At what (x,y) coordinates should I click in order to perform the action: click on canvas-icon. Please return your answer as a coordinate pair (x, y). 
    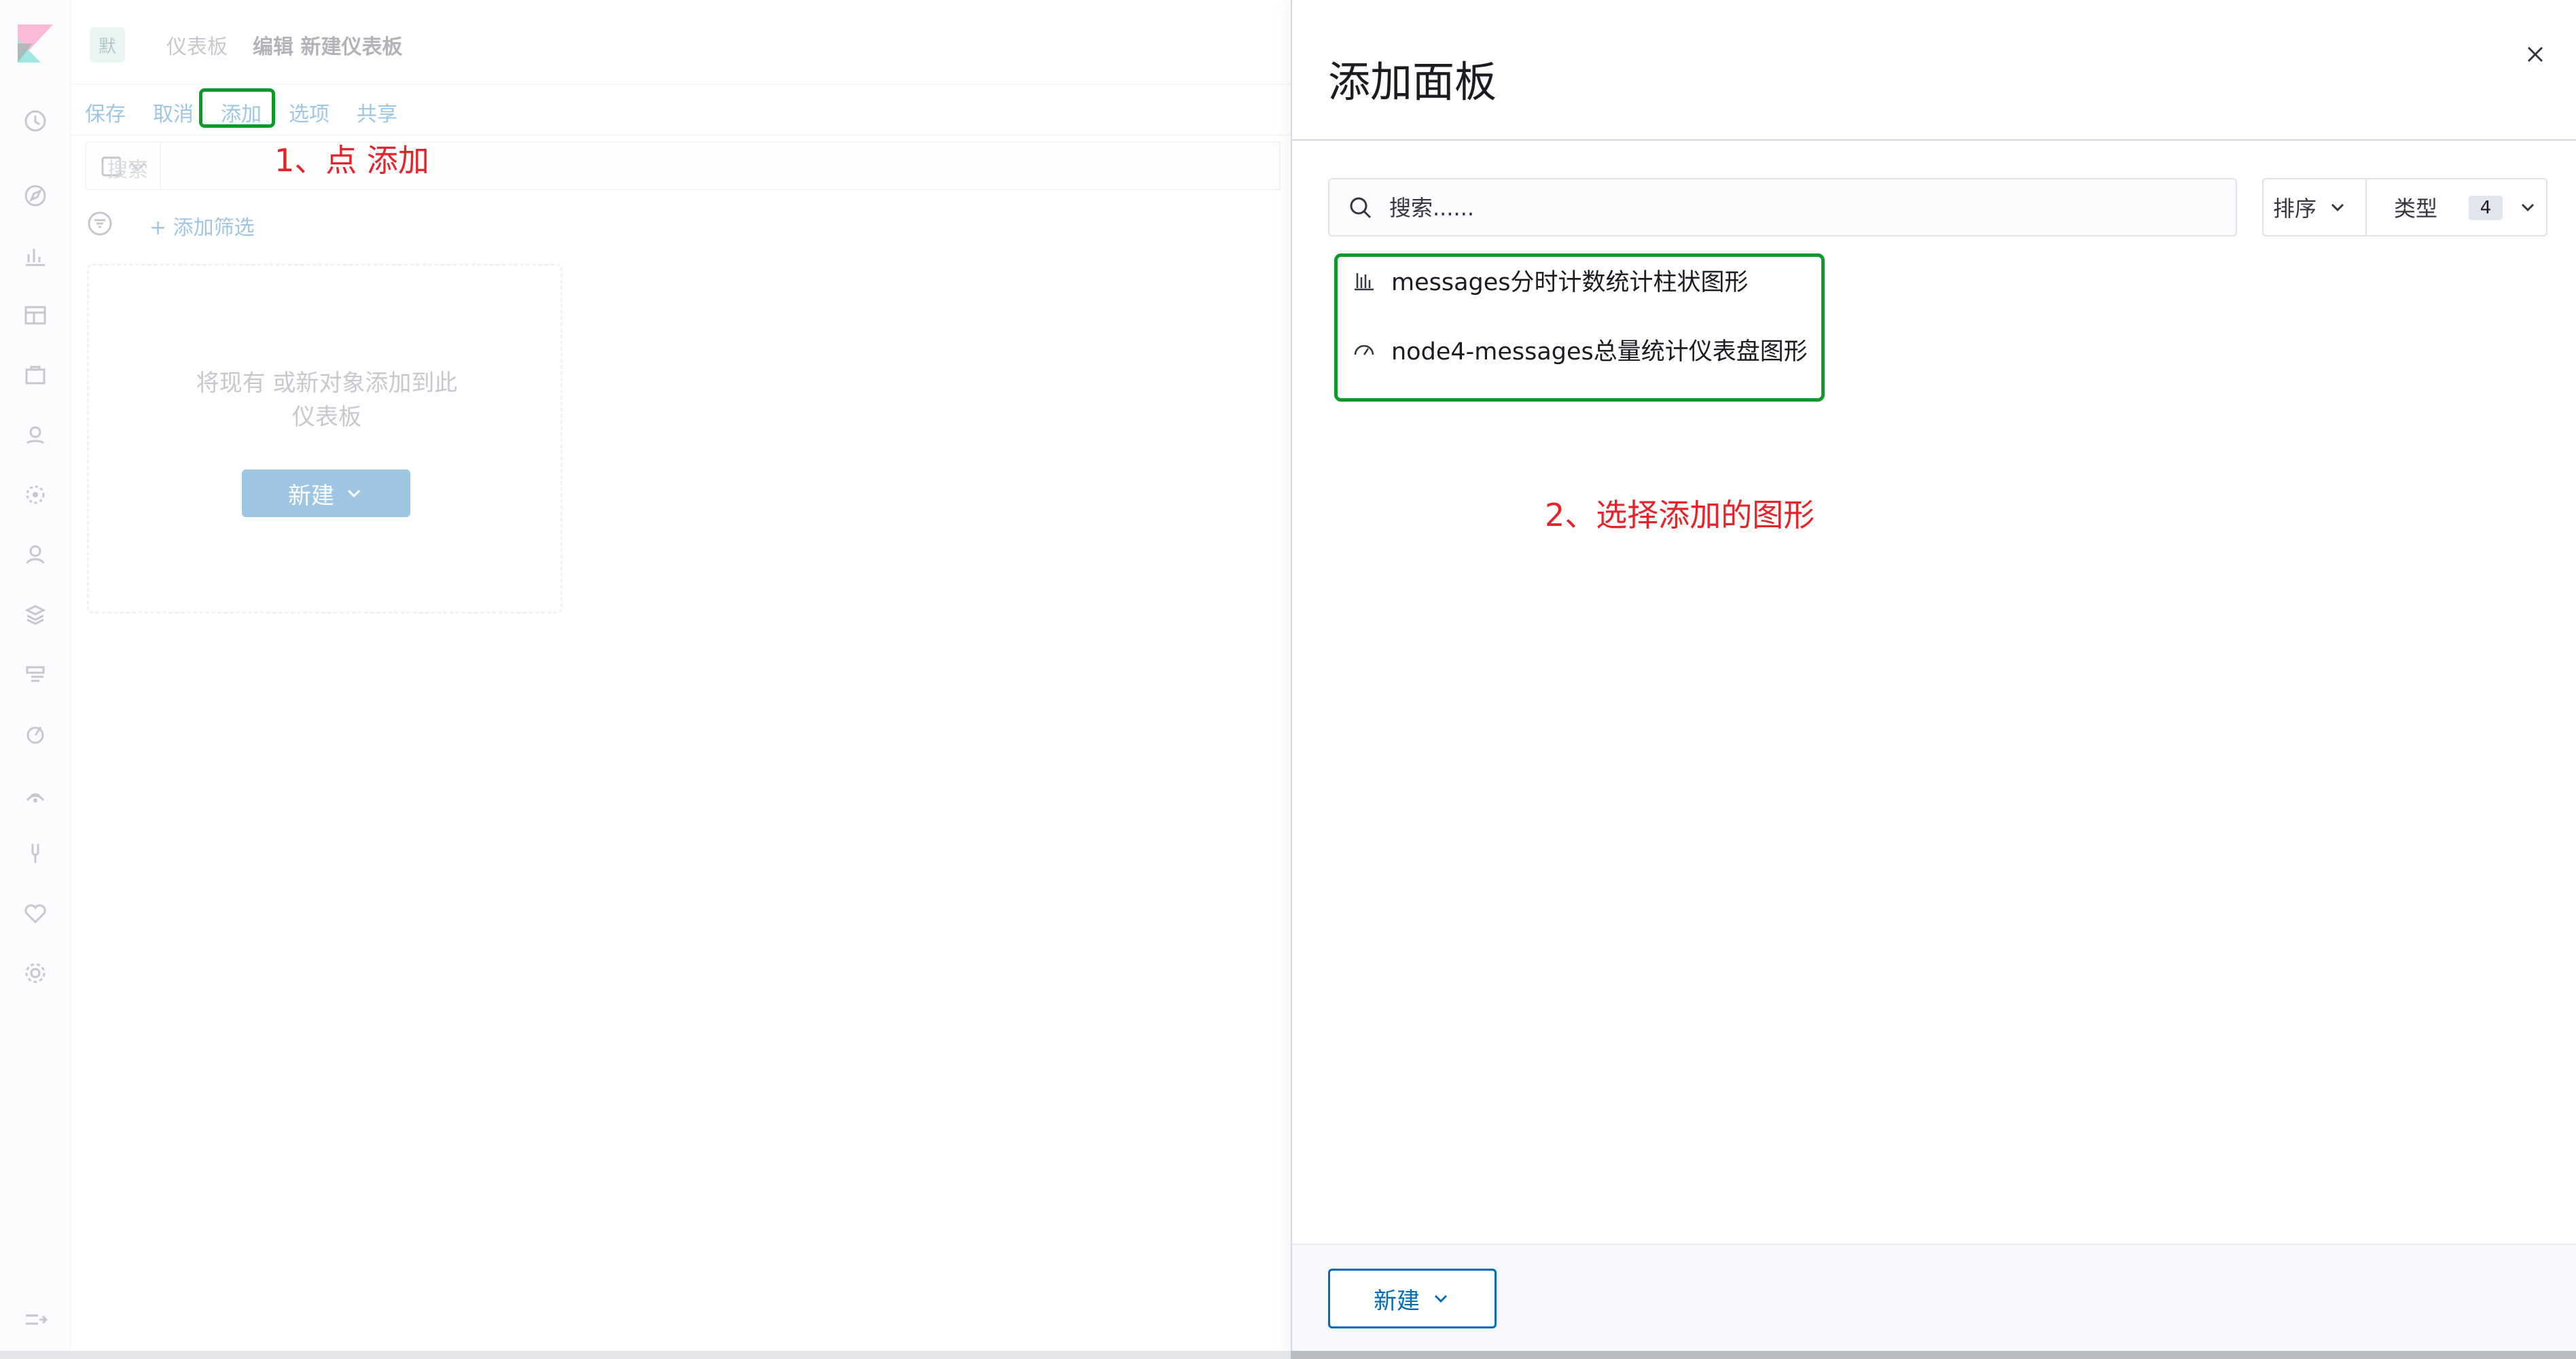
    Looking at the image, I should click on (35, 375).